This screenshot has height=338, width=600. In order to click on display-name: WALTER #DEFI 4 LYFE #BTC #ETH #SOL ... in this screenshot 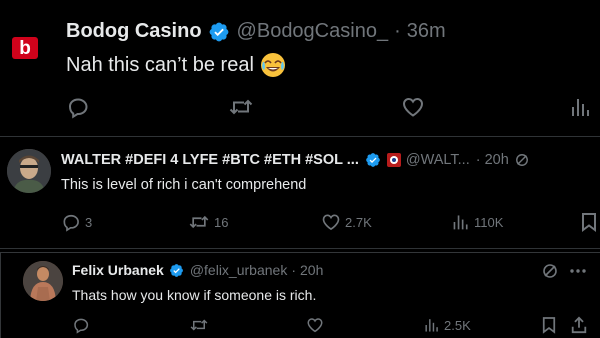, I will do `click(210, 160)`.